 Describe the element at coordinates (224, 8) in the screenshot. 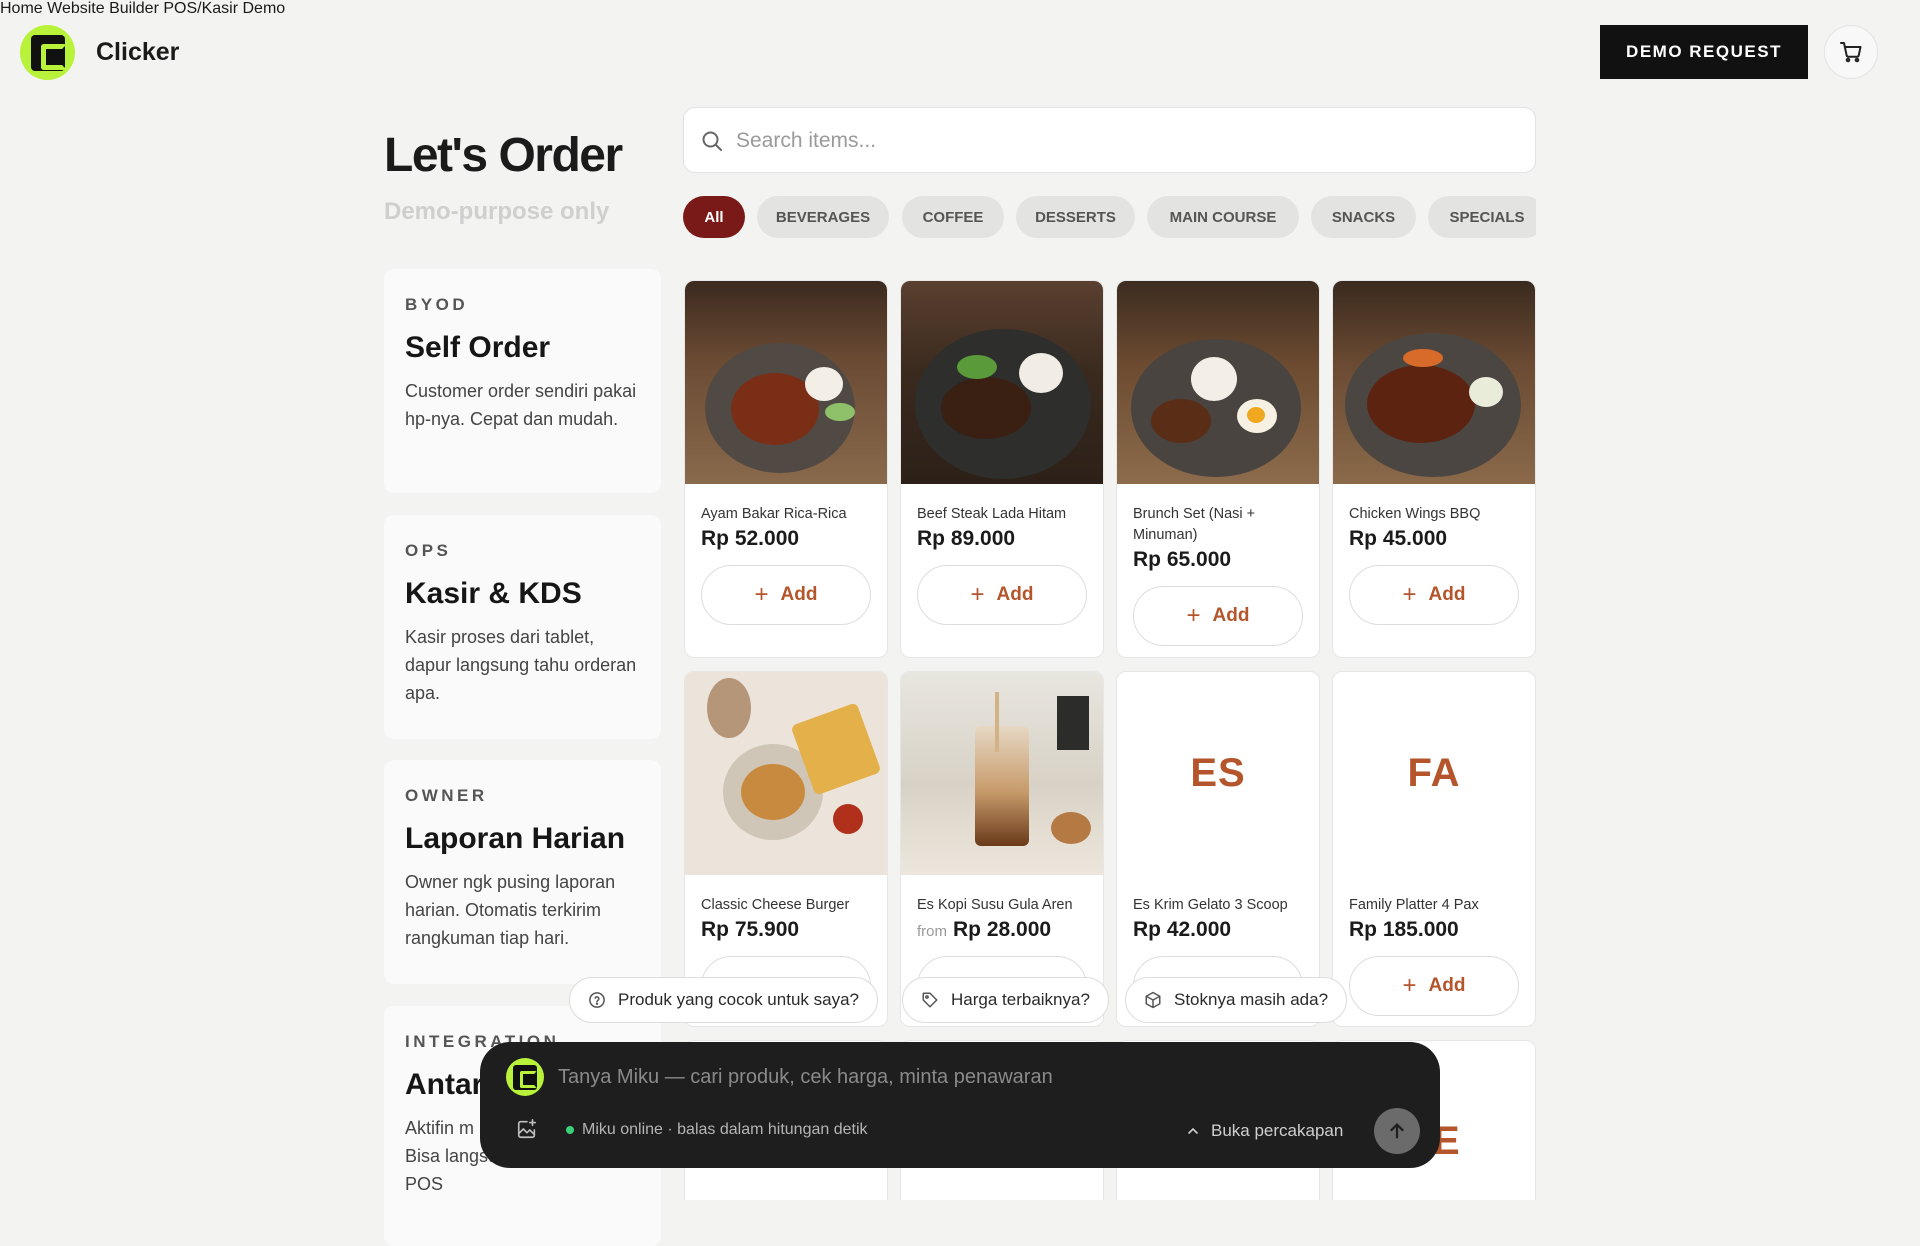

I see `nav-pos-kasir-demo: POS/Kasir Demo` at that location.